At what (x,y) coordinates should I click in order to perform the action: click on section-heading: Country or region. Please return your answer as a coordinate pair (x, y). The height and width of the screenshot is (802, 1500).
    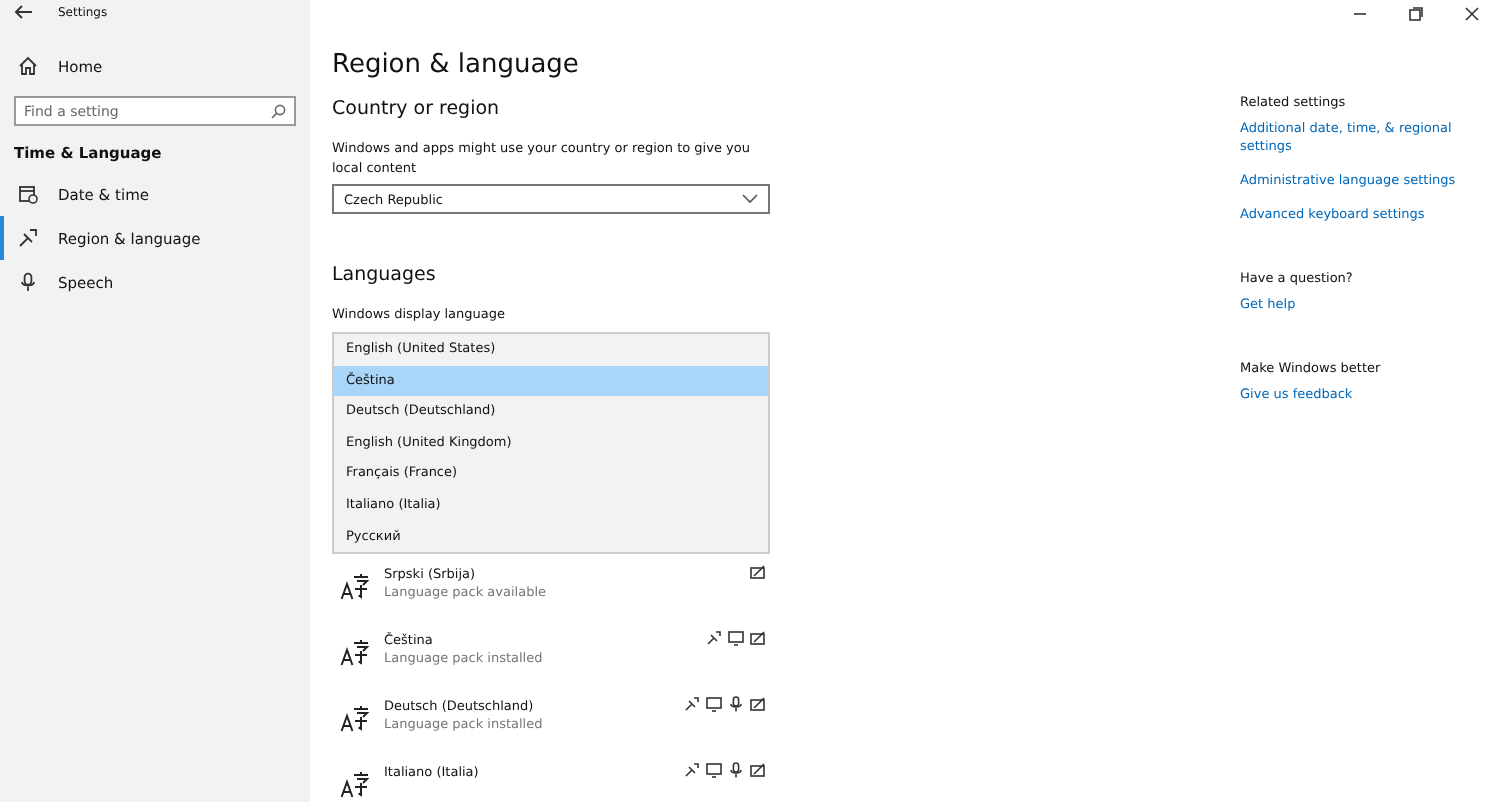
    Looking at the image, I should click on (417, 110).